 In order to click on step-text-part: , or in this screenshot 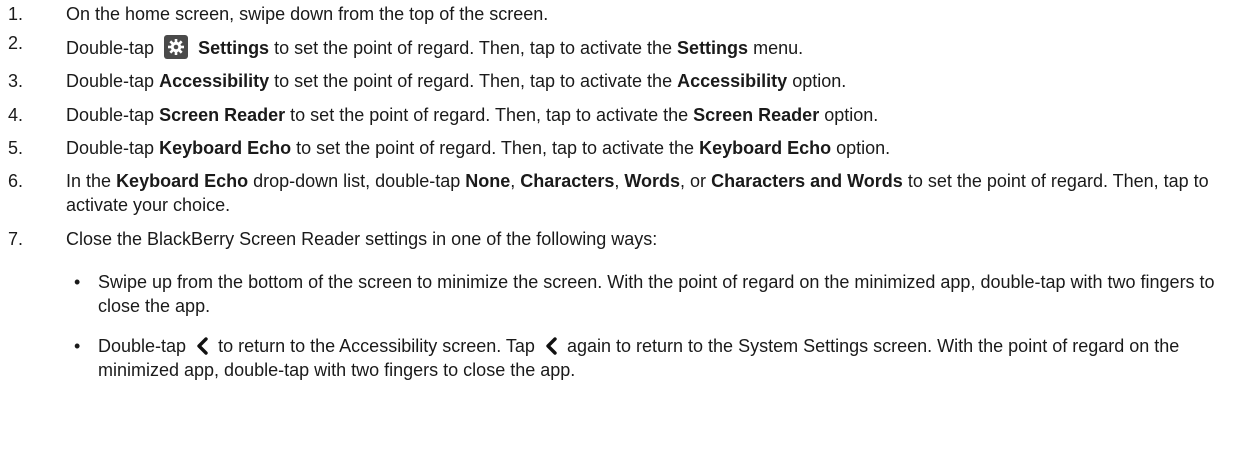, I will do `click(693, 181)`.